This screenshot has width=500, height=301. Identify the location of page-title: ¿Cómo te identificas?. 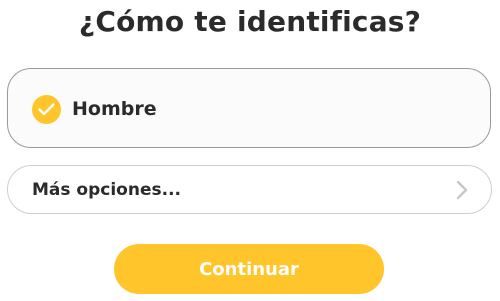
(250, 21).